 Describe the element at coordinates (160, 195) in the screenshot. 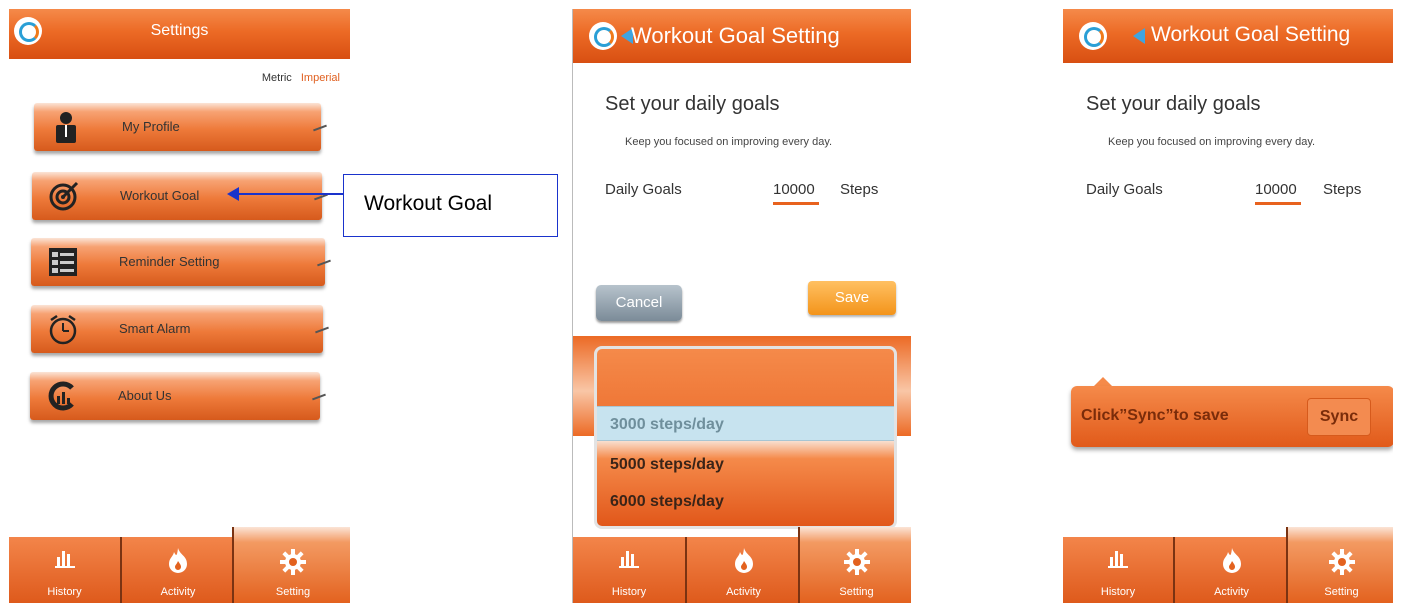

I see `menu-label: Workout Goal` at that location.